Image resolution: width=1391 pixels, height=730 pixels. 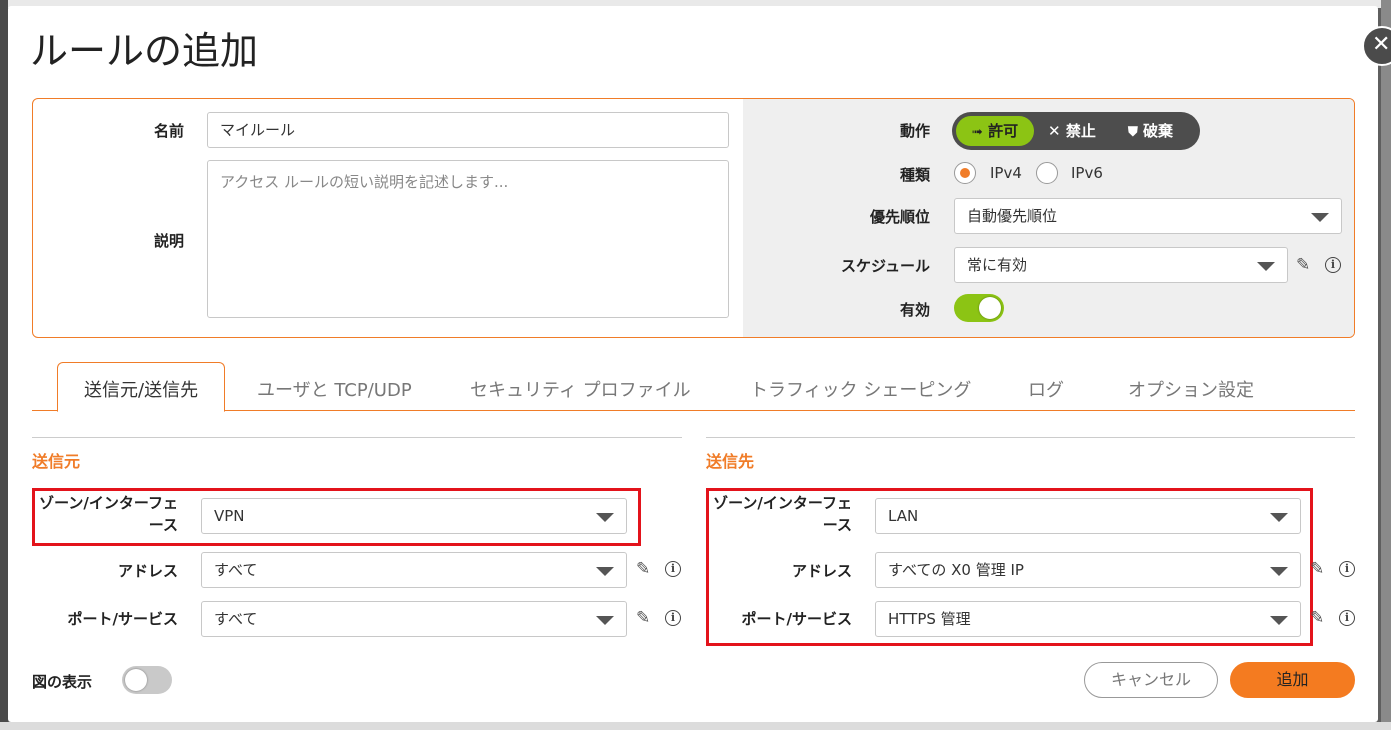 I want to click on action-allow-label: 許可, so click(x=1003, y=131).